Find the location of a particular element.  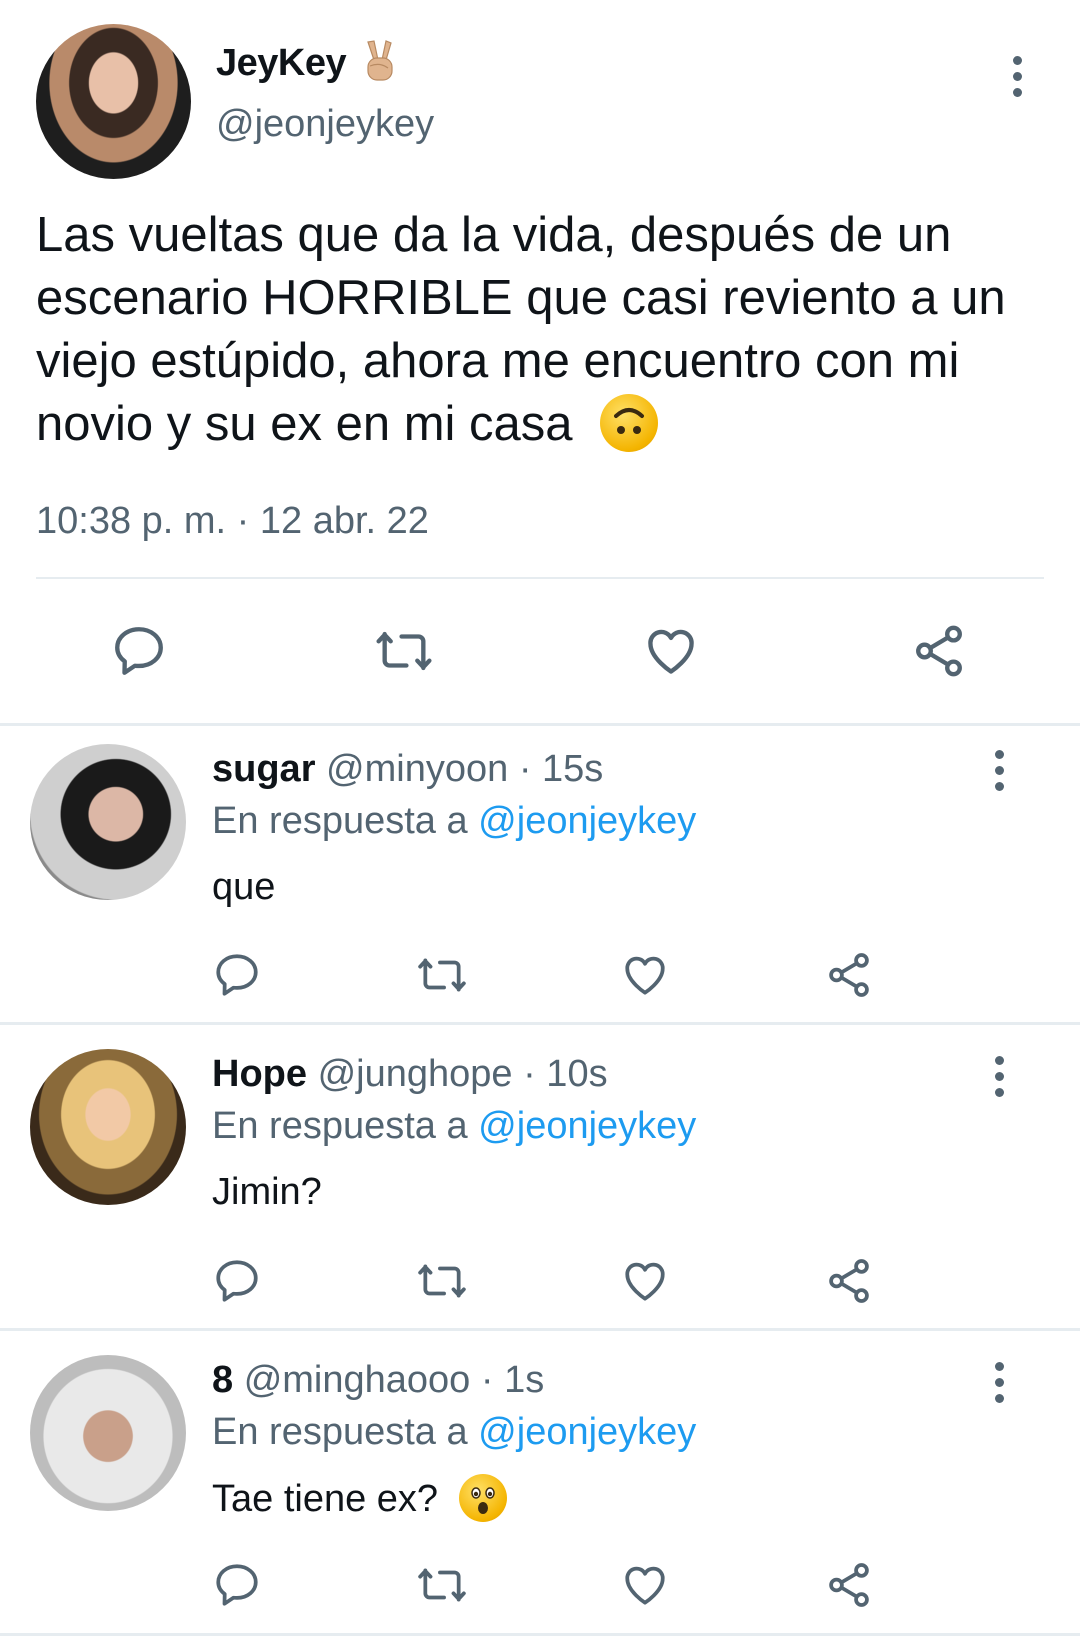

main-author-name-text: JeyKey is located at coordinates (281, 63).